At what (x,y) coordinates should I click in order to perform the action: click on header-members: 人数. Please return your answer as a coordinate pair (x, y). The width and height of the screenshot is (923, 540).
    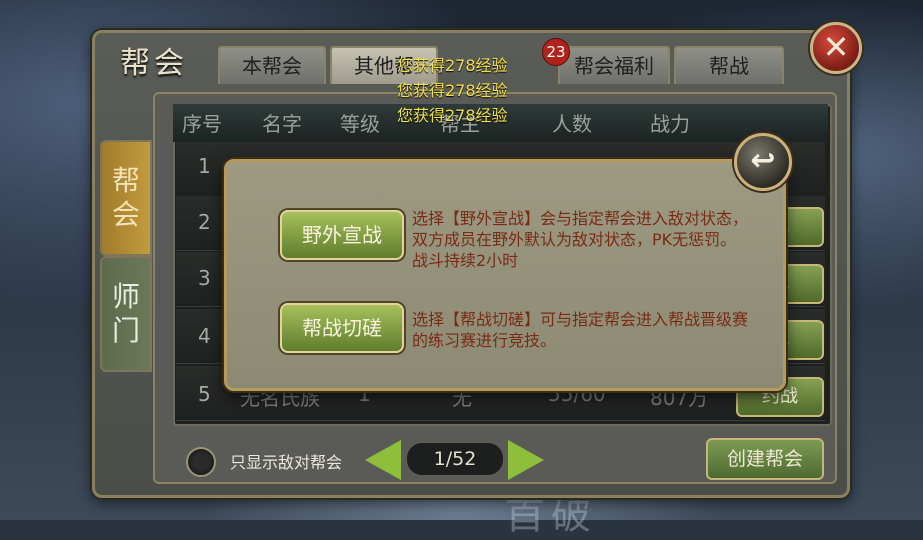
    Looking at the image, I should click on (572, 124).